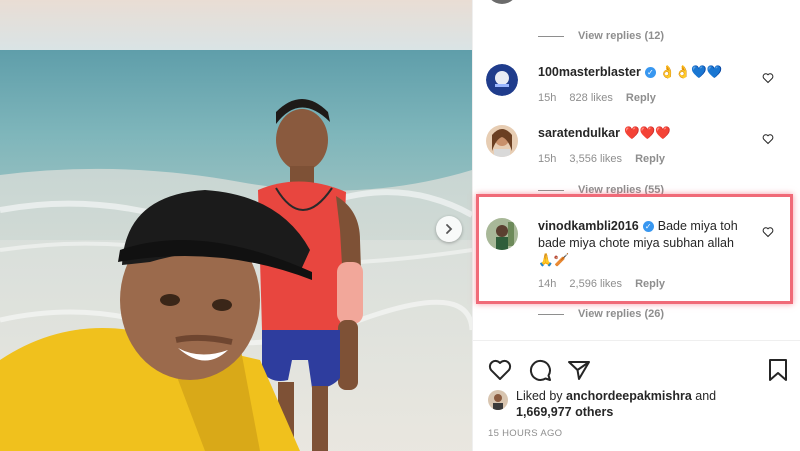  I want to click on liked-by-and: and, so click(706, 396).